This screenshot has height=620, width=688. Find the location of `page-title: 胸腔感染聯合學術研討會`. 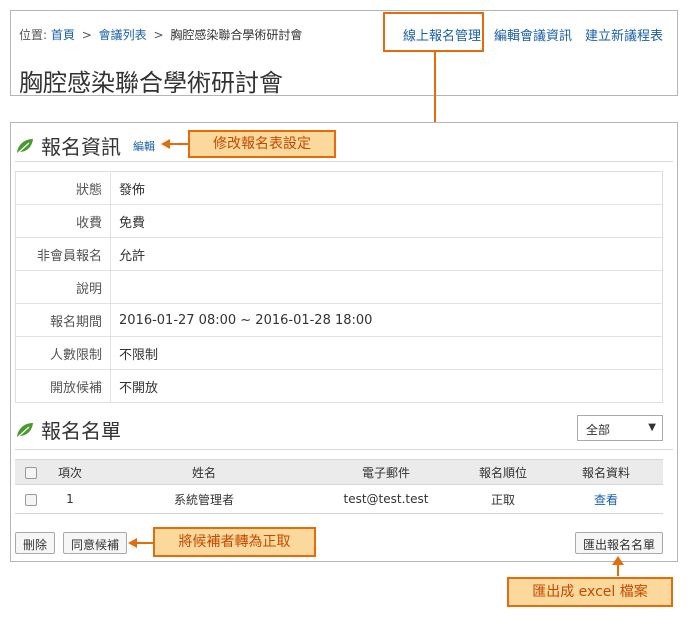

page-title: 胸腔感染聯合學術研討會 is located at coordinates (151, 83).